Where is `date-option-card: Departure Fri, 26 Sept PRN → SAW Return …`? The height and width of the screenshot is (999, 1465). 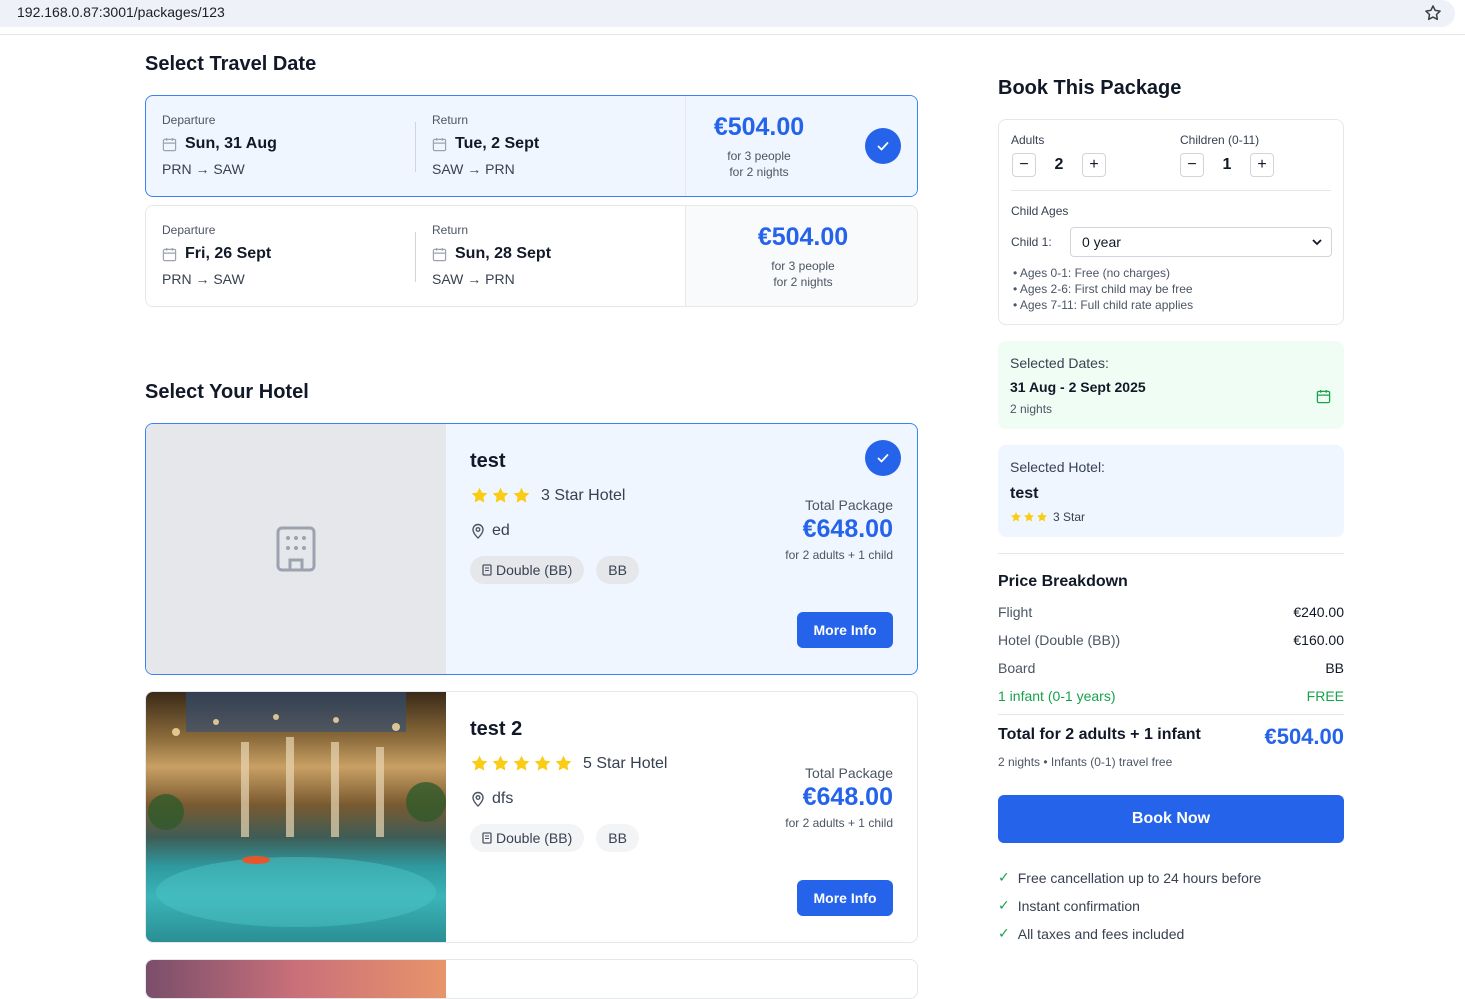 date-option-card: Departure Fri, 26 Sept PRN → SAW Return … is located at coordinates (531, 256).